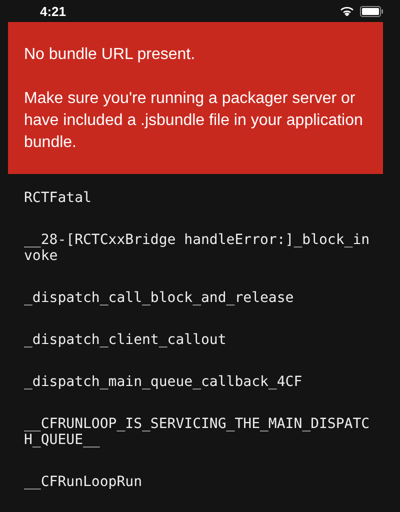  I want to click on battery-icon, so click(372, 11).